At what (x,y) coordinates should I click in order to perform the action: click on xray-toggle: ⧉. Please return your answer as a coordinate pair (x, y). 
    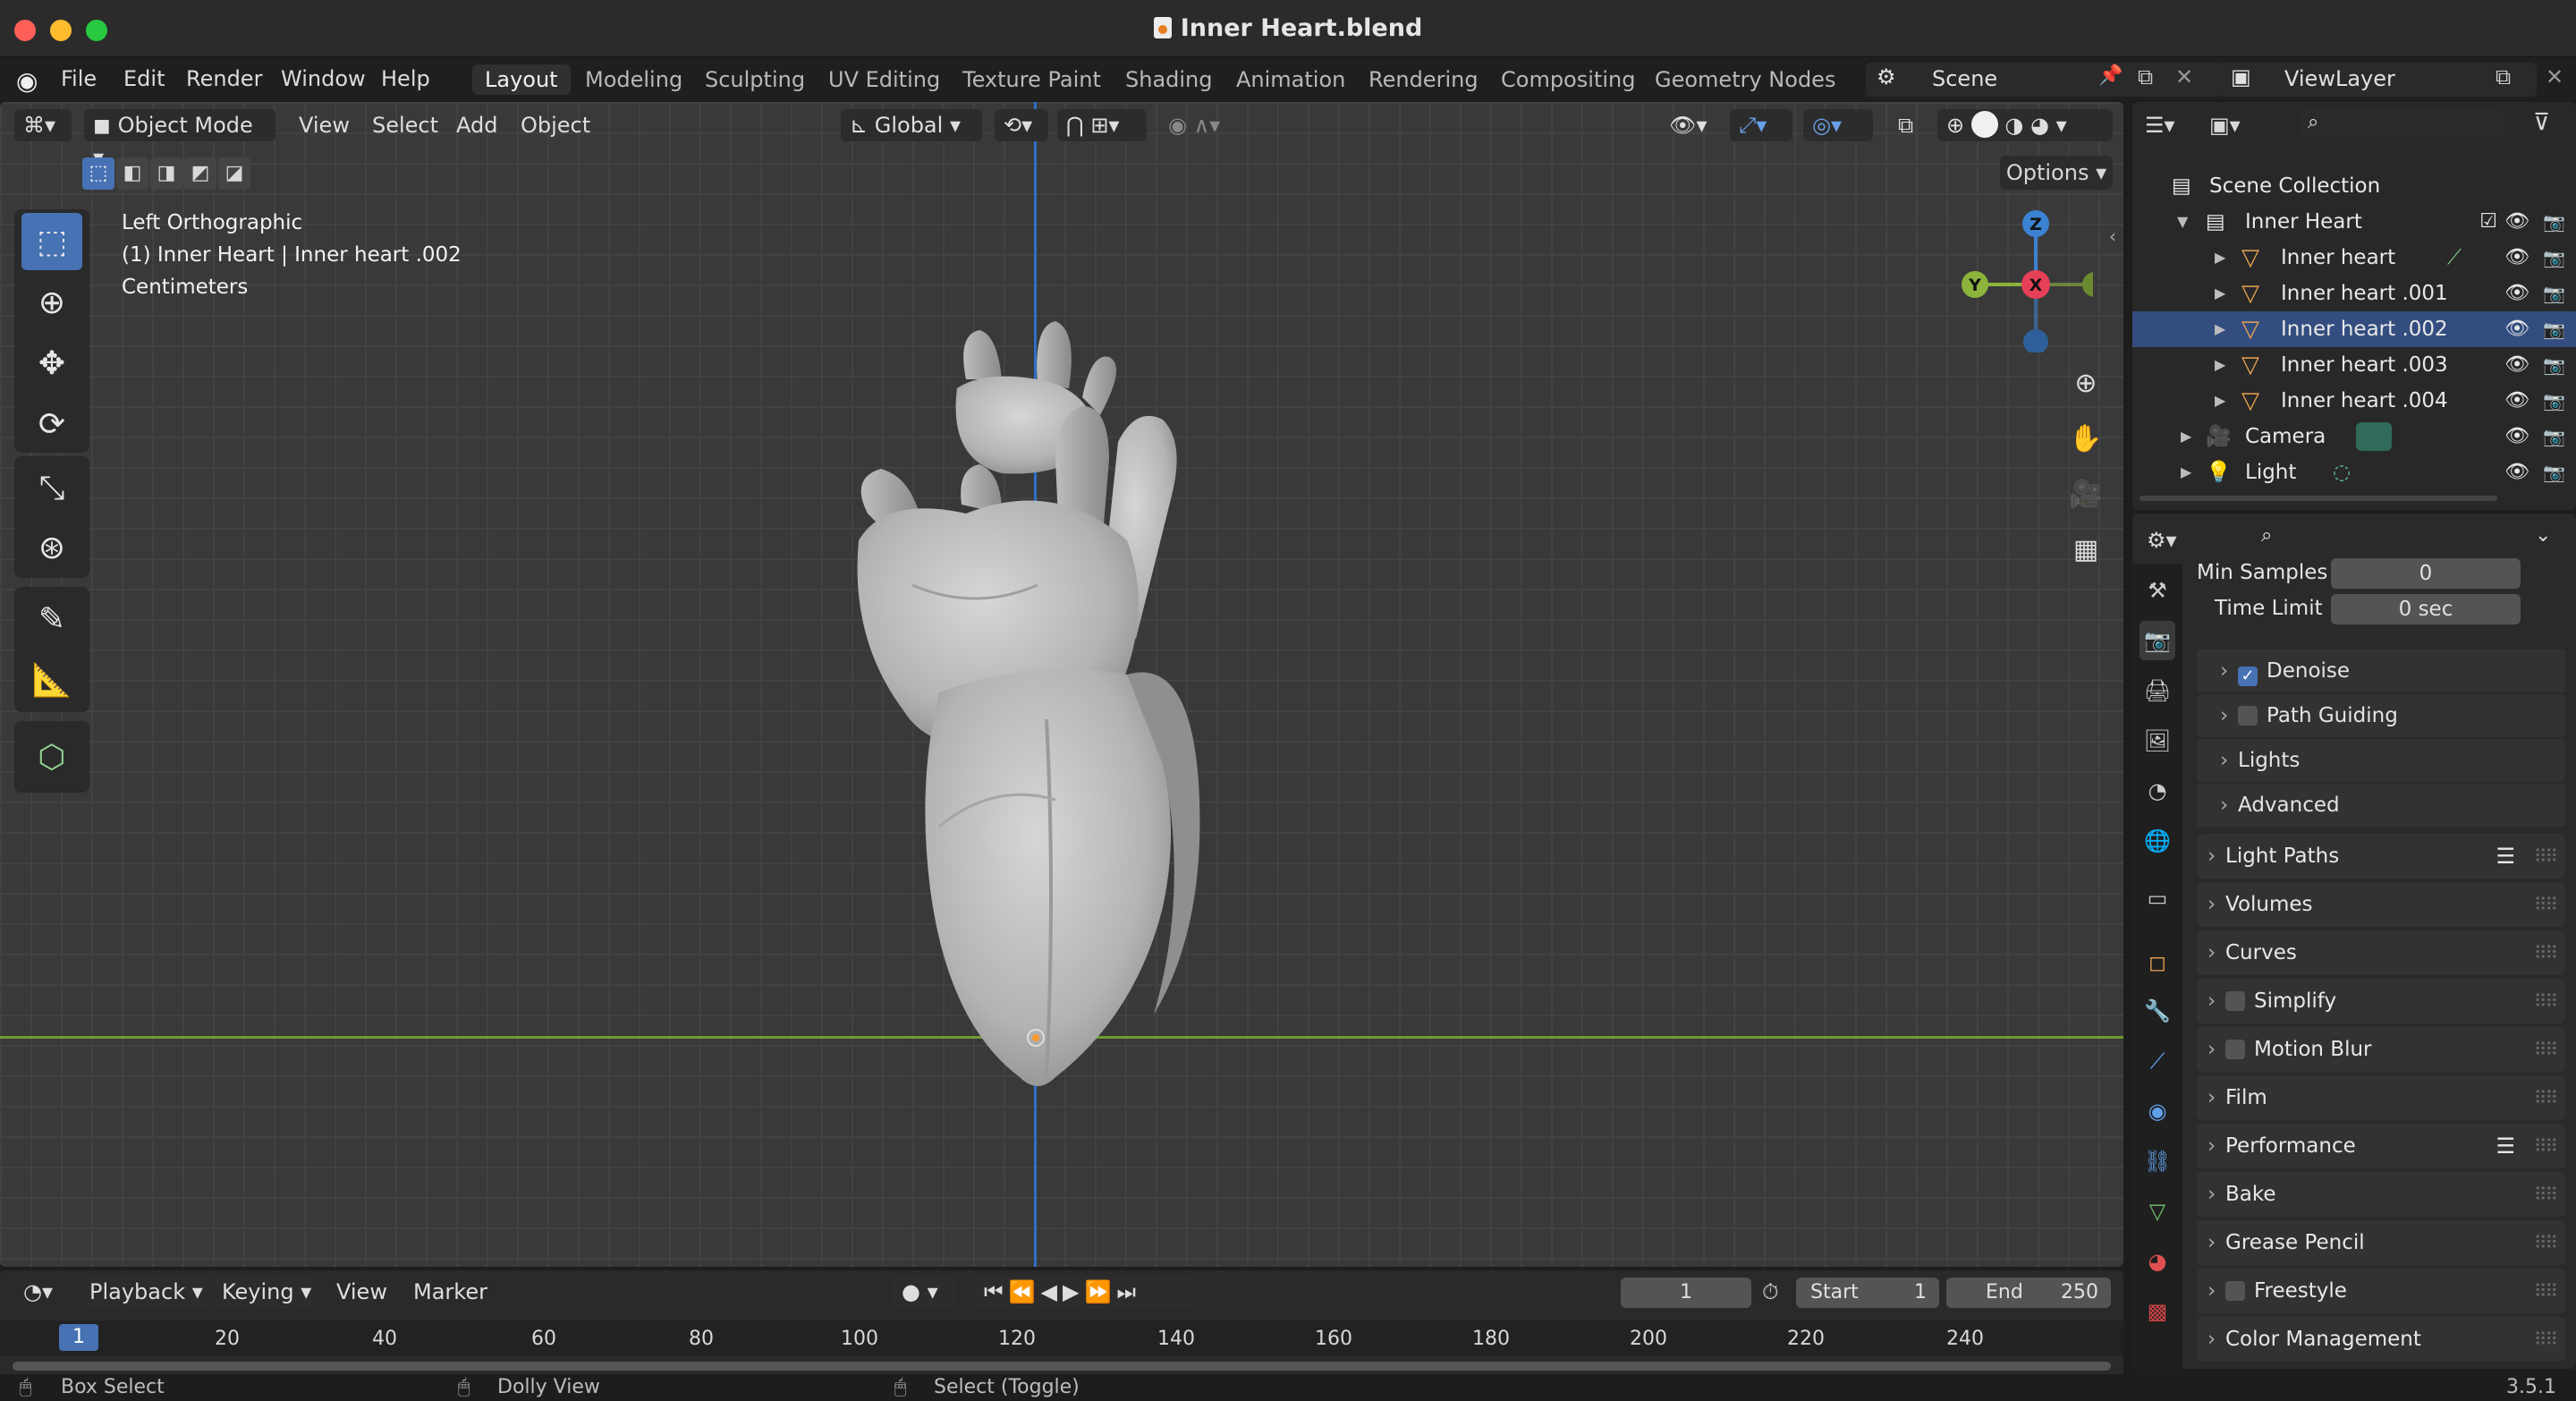
    Looking at the image, I should click on (1908, 125).